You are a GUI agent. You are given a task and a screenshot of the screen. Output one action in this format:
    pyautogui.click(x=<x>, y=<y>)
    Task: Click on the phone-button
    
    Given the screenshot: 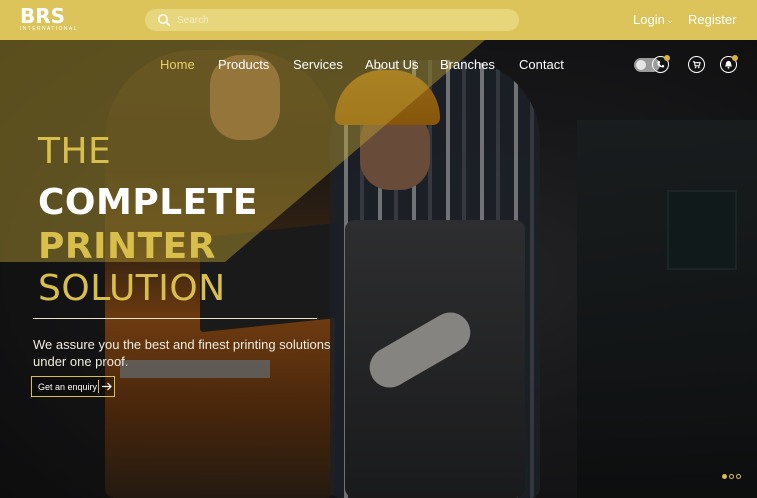 What is the action you would take?
    pyautogui.click(x=661, y=64)
    